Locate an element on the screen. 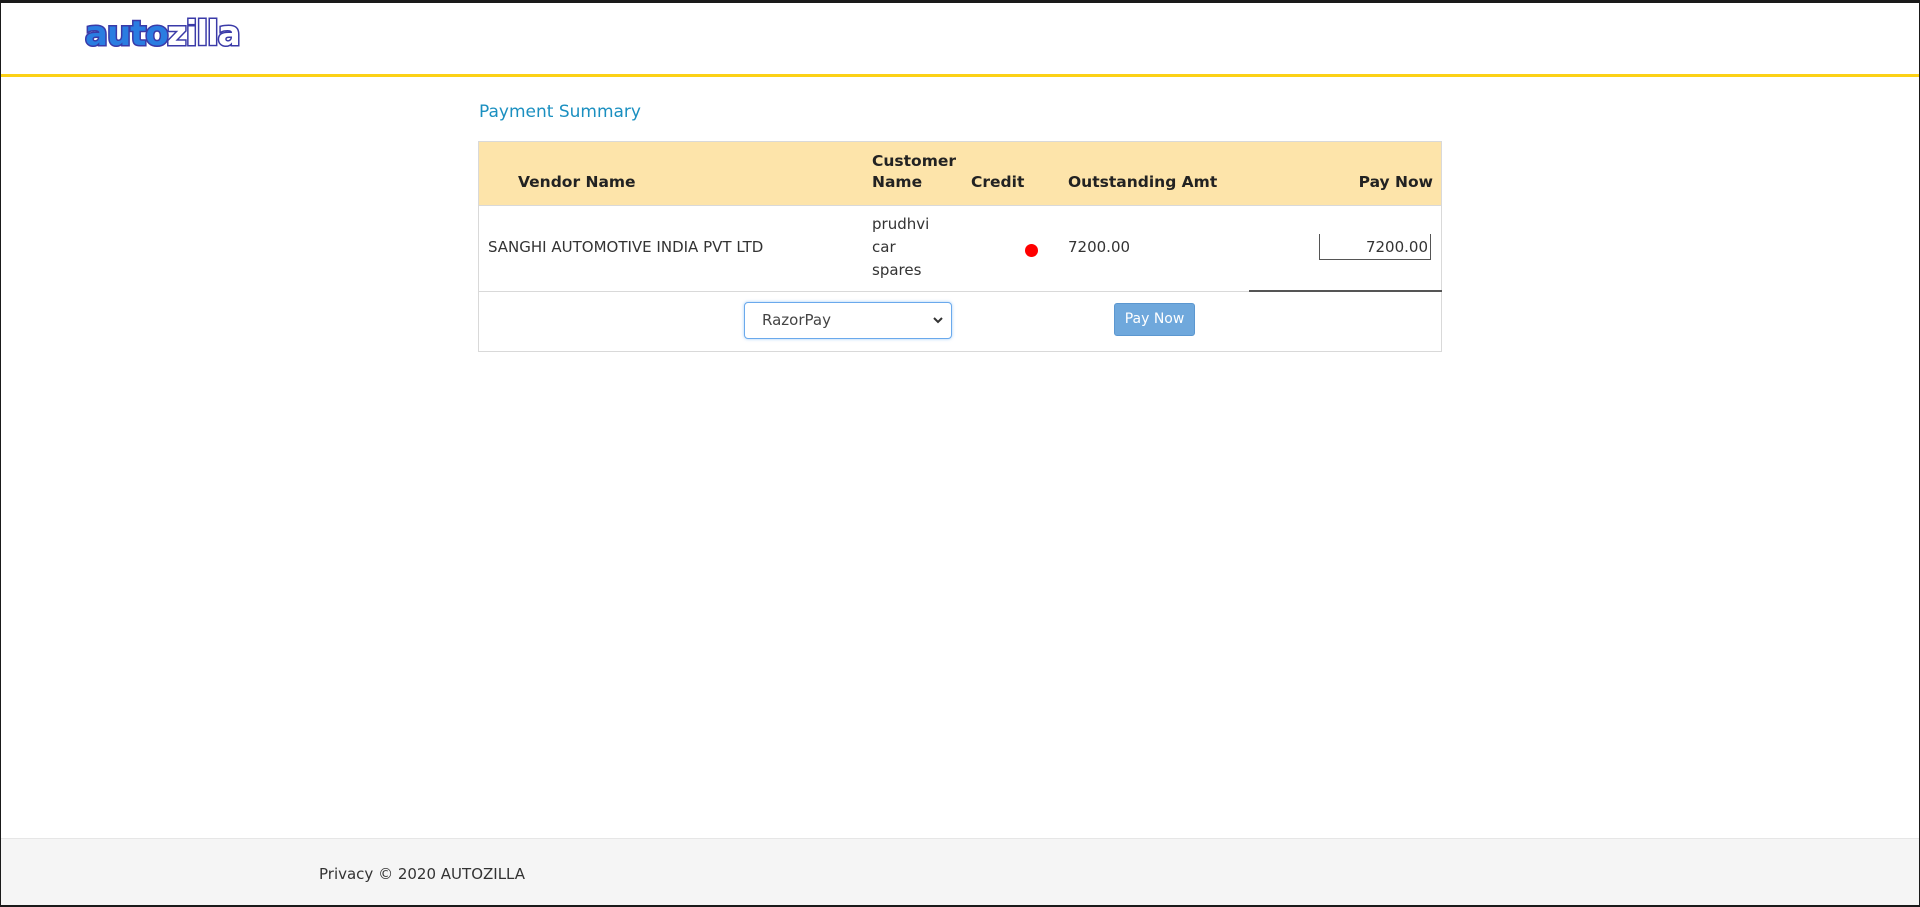 This screenshot has width=1920, height=907. column-header-vendor: Vendor Name is located at coordinates (577, 182).